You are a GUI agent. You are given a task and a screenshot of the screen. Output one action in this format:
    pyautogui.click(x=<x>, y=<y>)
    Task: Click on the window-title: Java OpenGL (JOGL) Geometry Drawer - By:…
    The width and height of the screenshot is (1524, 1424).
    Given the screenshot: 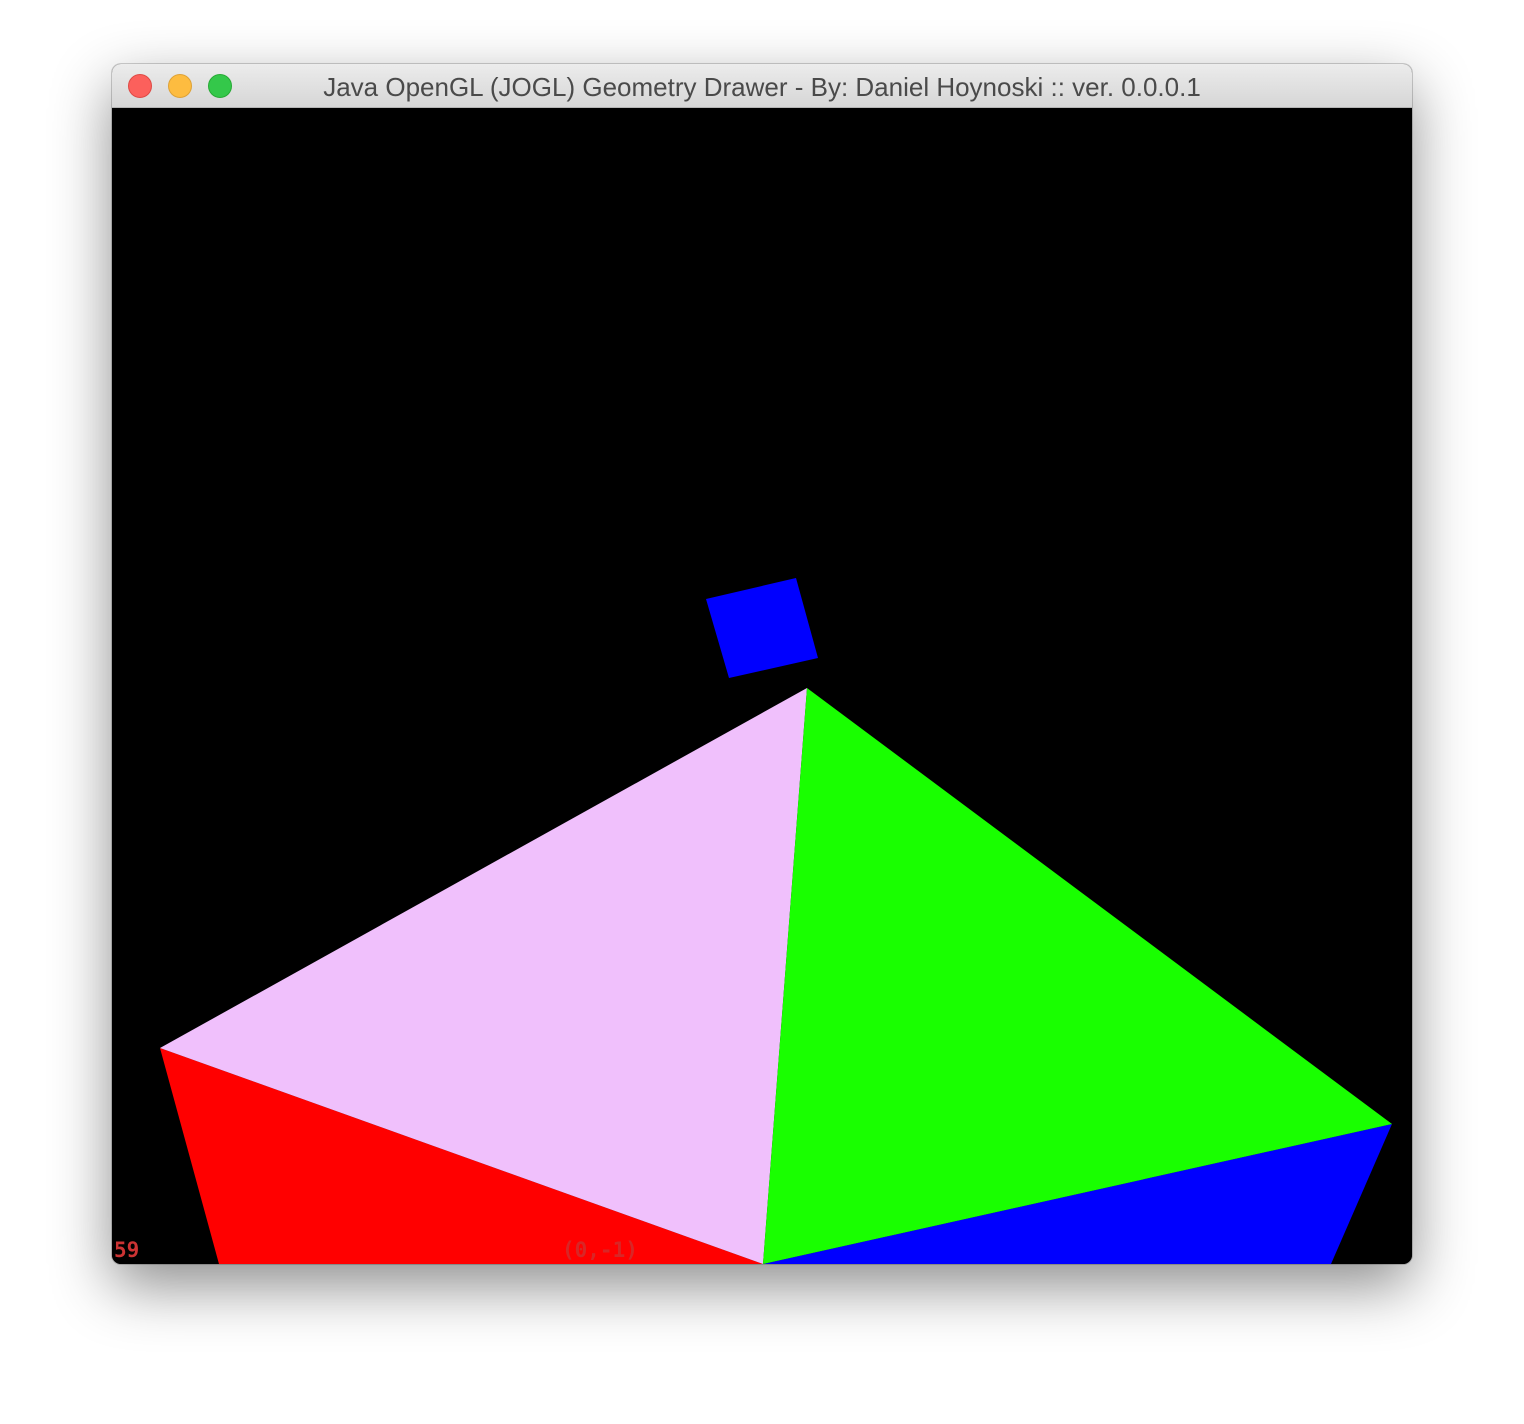 What is the action you would take?
    pyautogui.click(x=762, y=87)
    